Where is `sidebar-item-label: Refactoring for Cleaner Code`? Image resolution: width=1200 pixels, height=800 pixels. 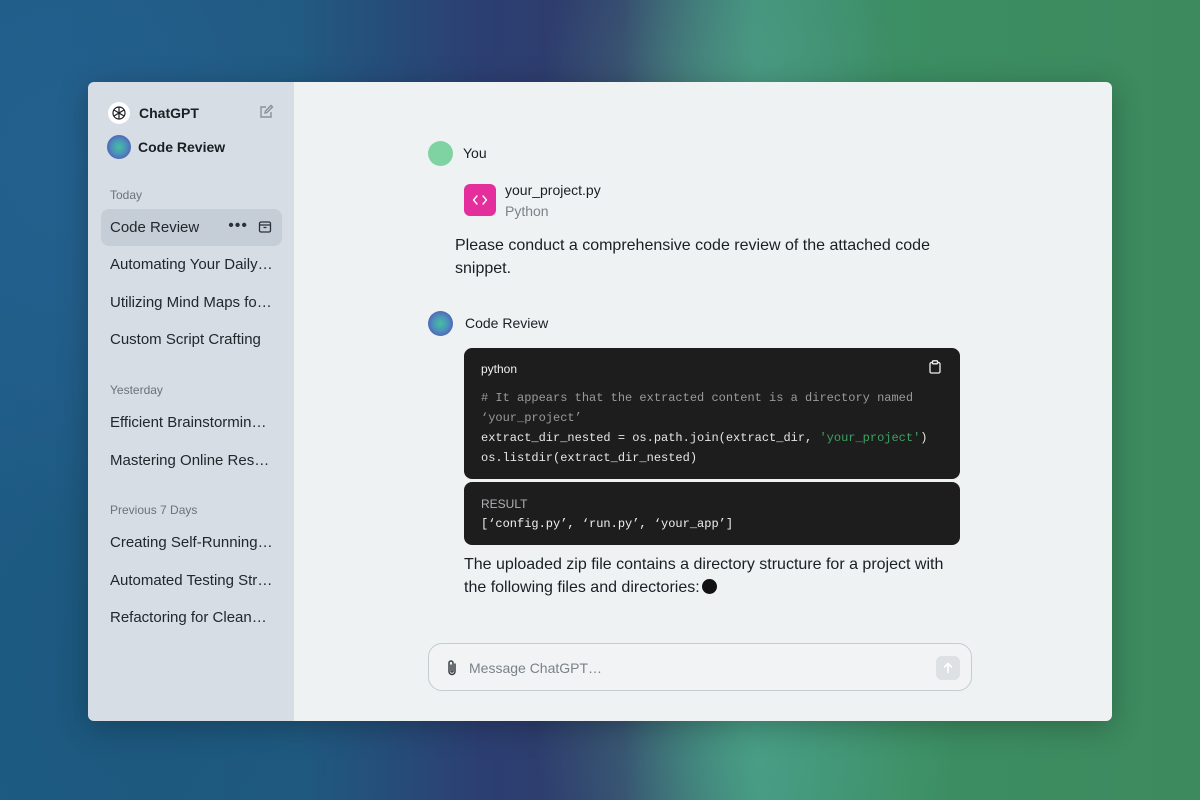 sidebar-item-label: Refactoring for Cleaner Code is located at coordinates (192, 617).